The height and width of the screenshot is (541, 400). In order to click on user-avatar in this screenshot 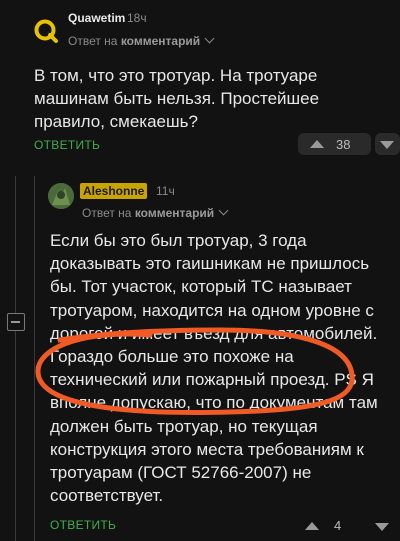, I will do `click(61, 196)`.